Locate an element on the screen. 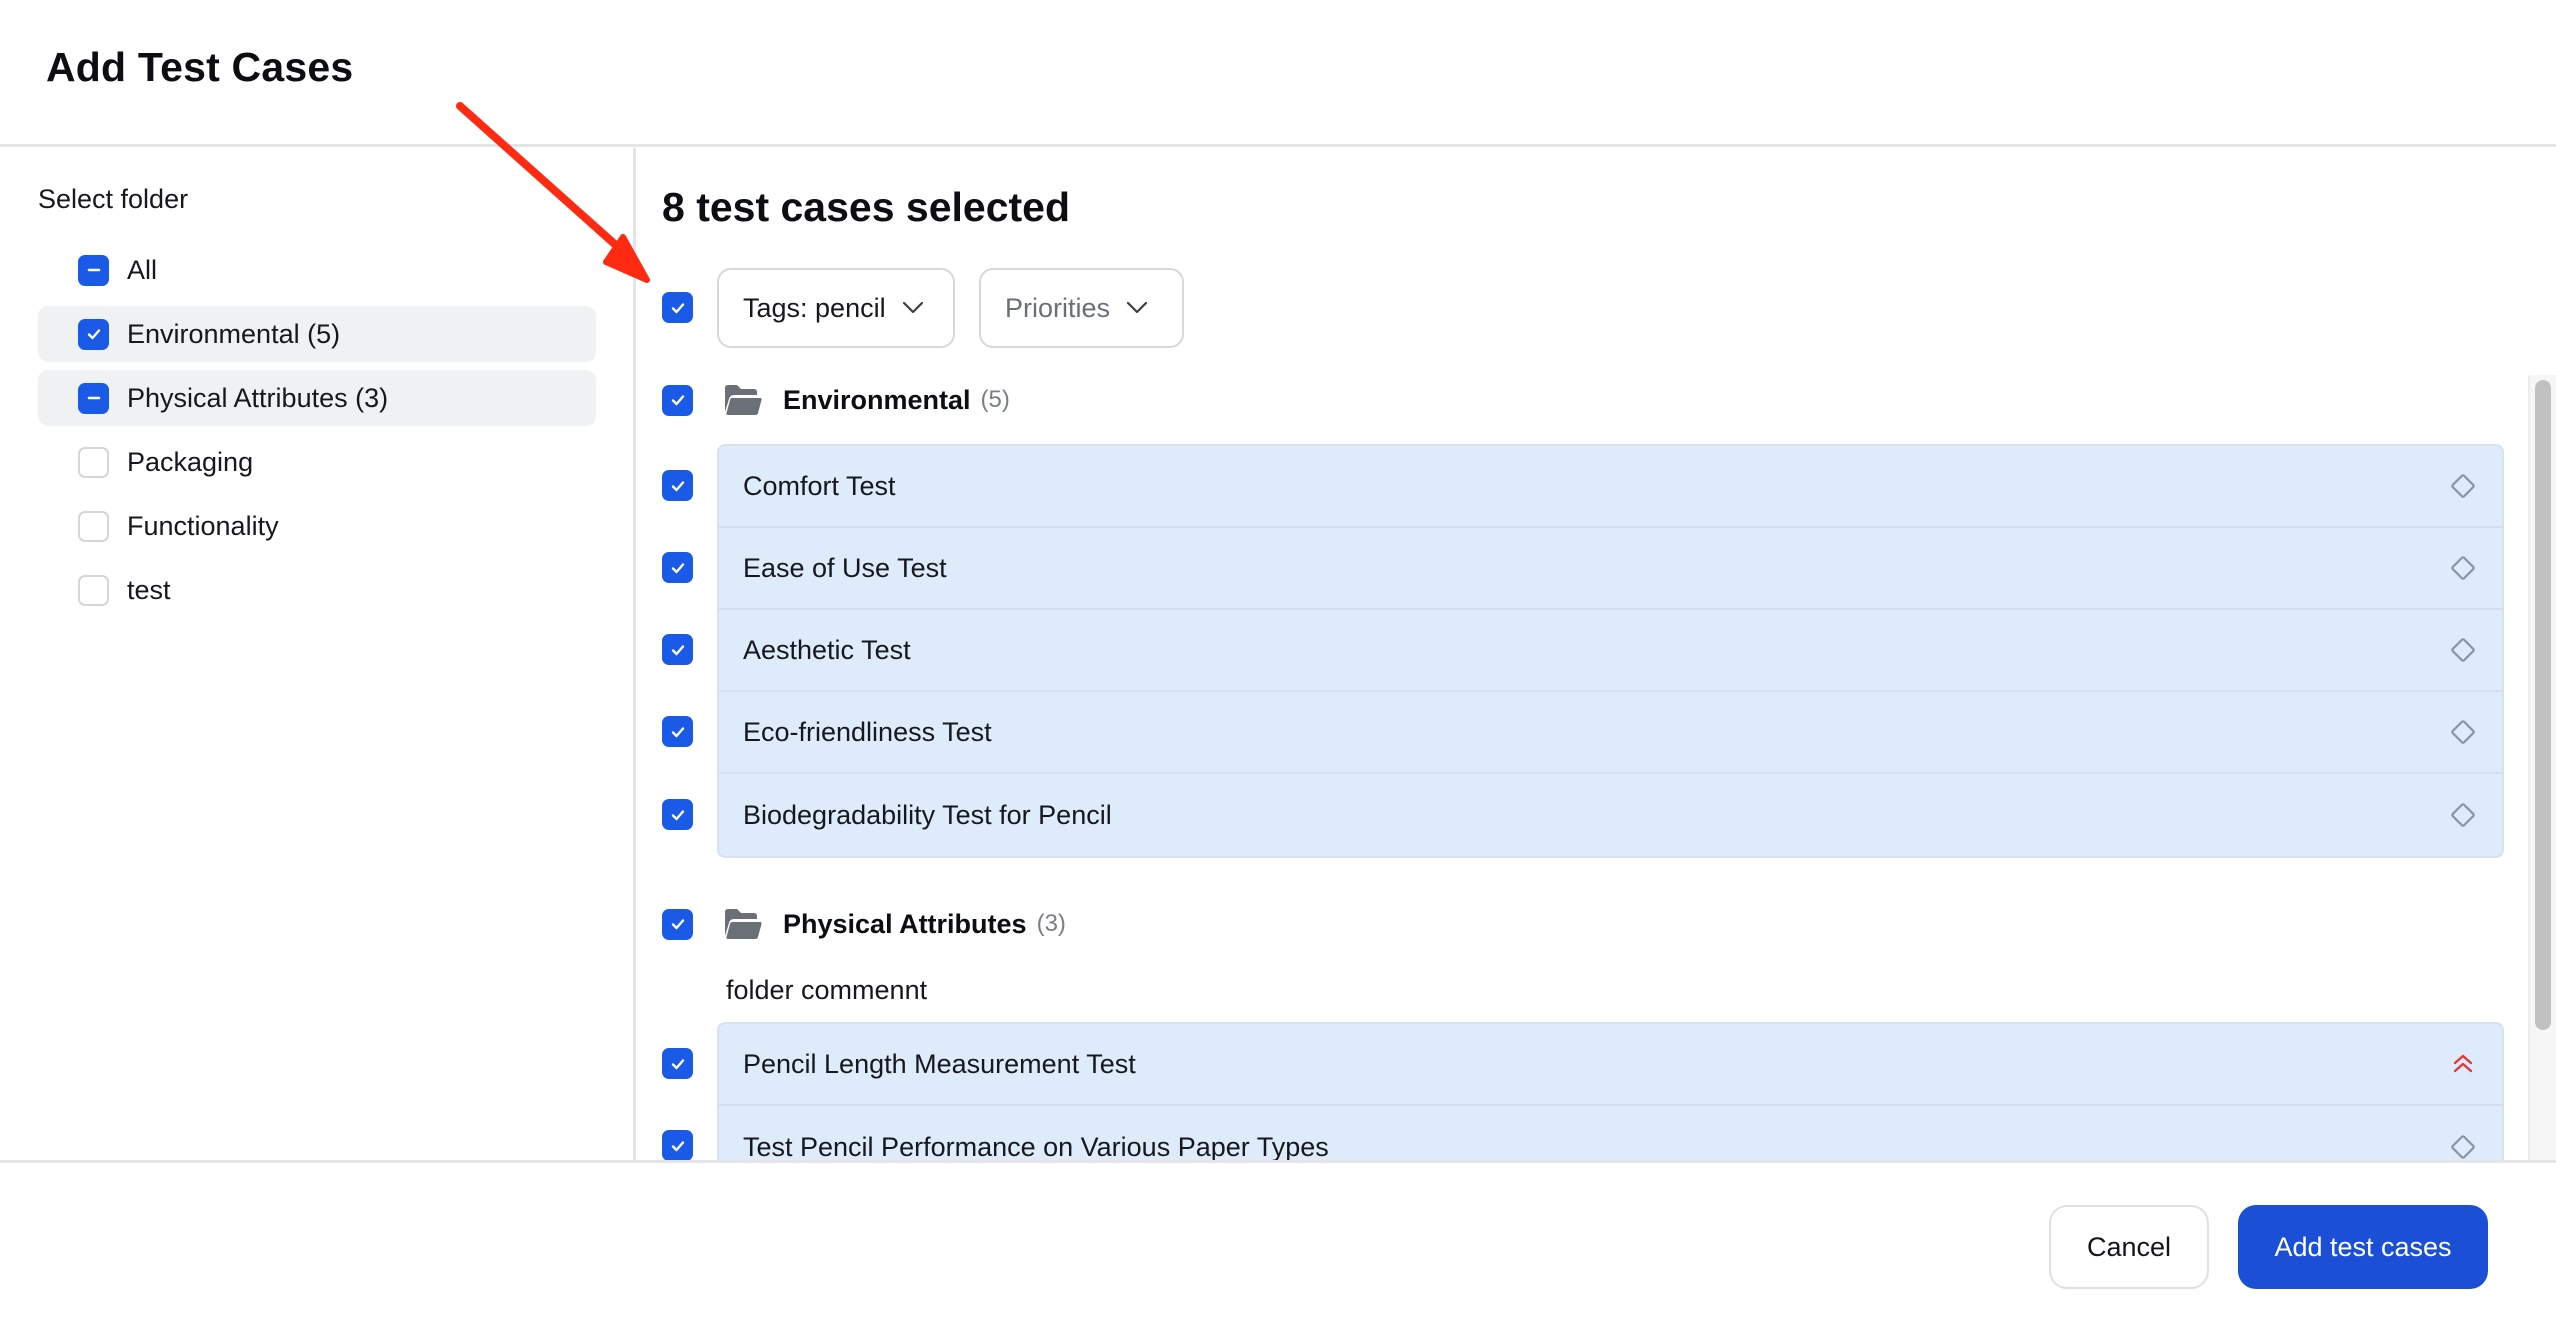 This screenshot has height=1320, width=2556. sidebar-item-label: Functionality is located at coordinates (203, 525).